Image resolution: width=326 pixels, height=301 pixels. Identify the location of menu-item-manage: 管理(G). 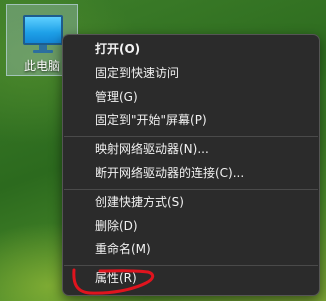
(191, 97).